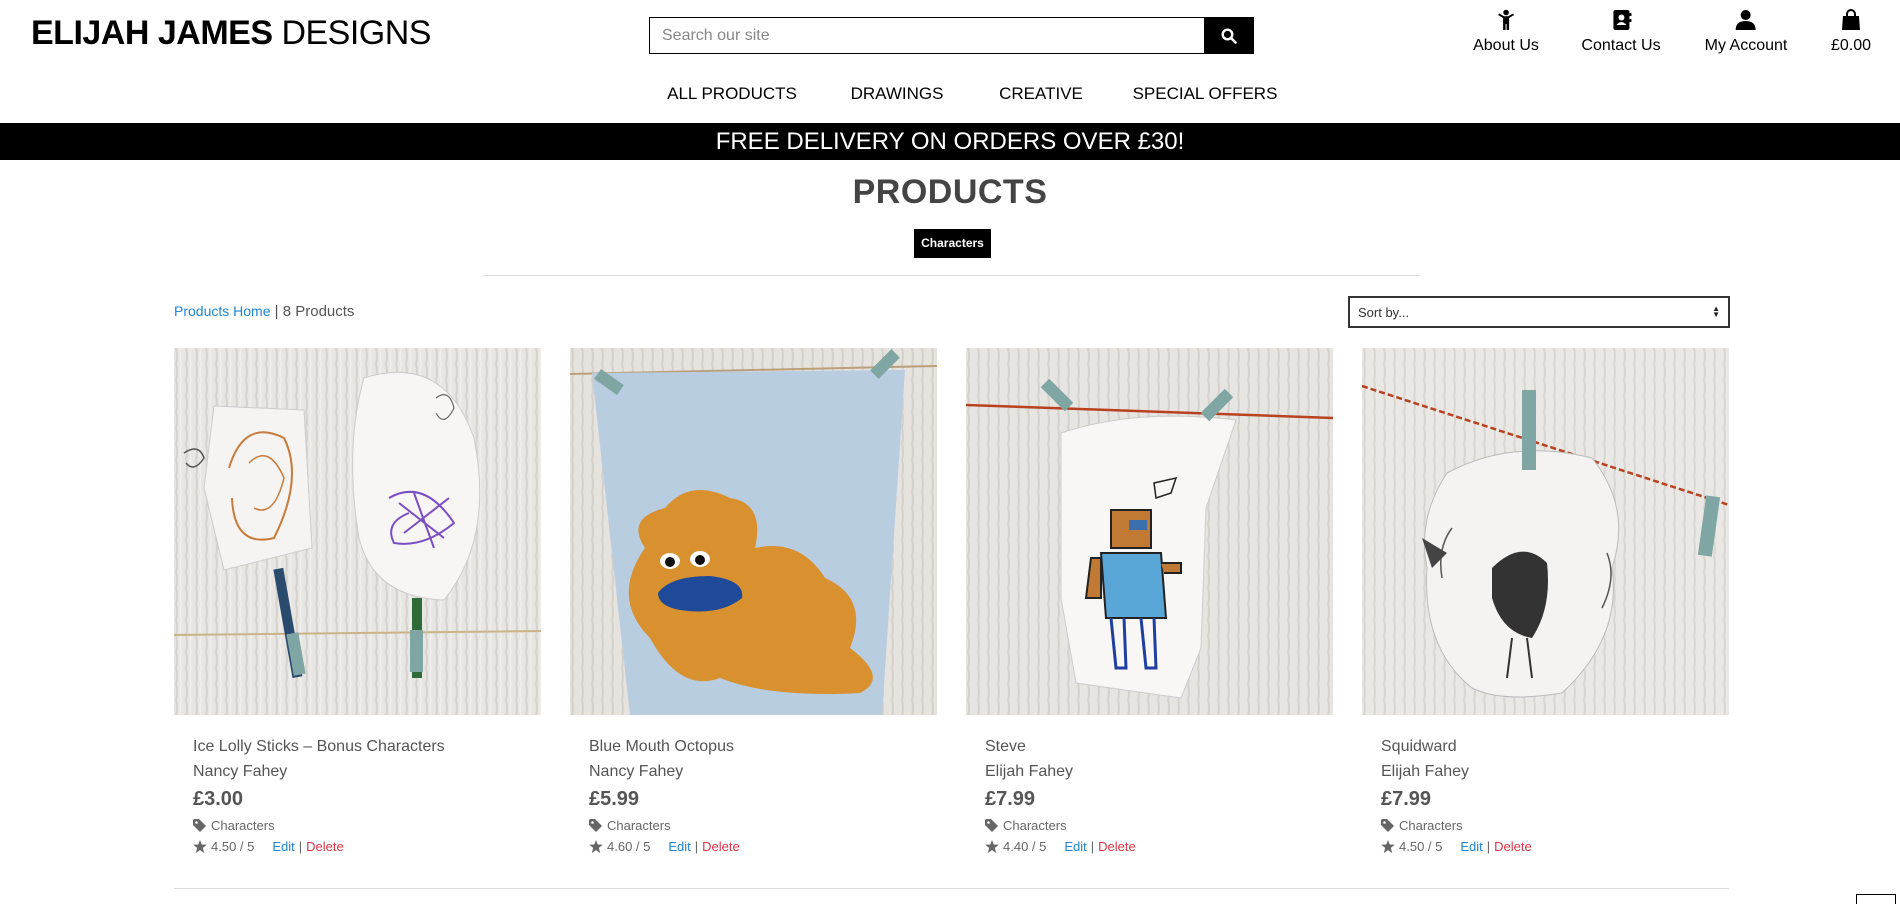  What do you see at coordinates (753, 846) in the screenshot?
I see `product-rating: 4.60 / 5 Edit | Delete` at bounding box center [753, 846].